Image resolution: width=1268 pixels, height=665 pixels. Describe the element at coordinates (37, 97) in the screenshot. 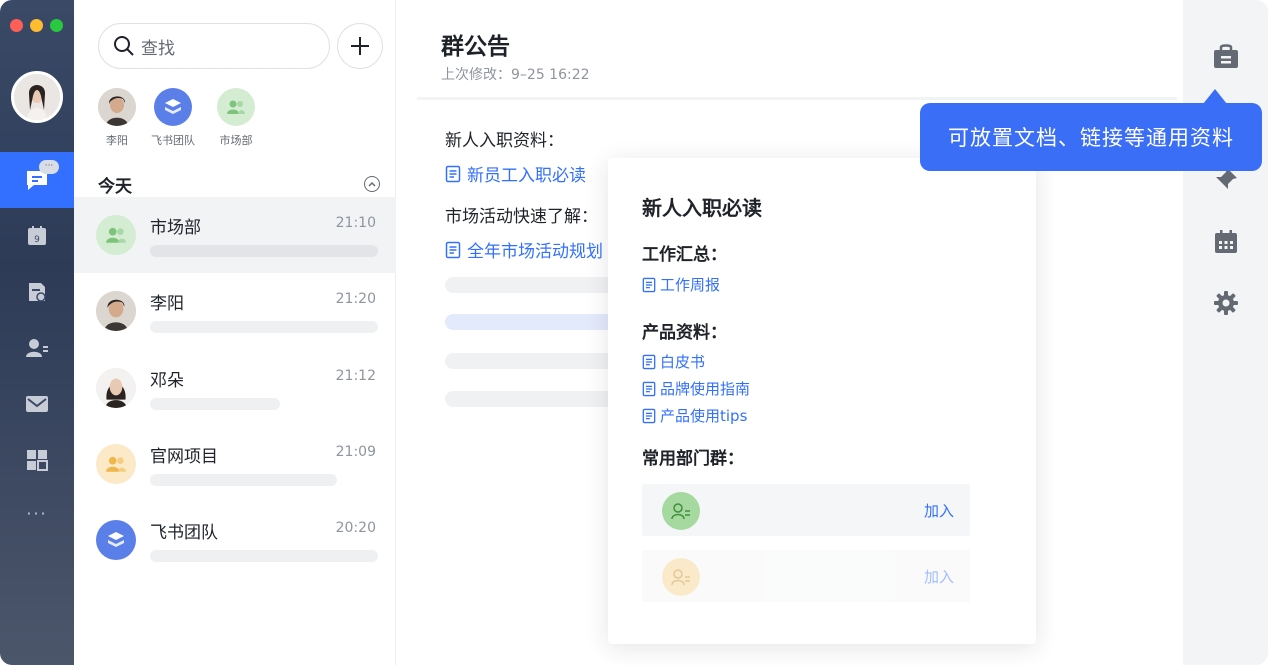

I see `user-avatar` at that location.